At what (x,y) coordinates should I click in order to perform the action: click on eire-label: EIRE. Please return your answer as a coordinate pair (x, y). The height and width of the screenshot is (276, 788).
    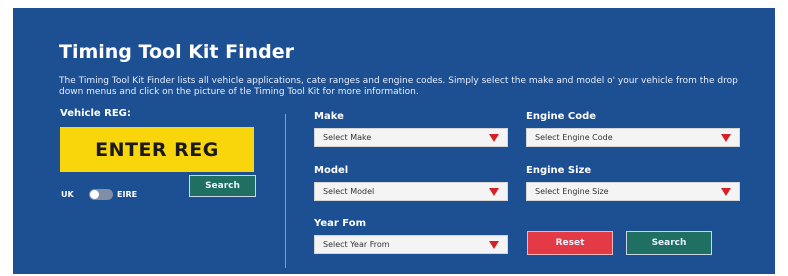
    Looking at the image, I should click on (127, 194).